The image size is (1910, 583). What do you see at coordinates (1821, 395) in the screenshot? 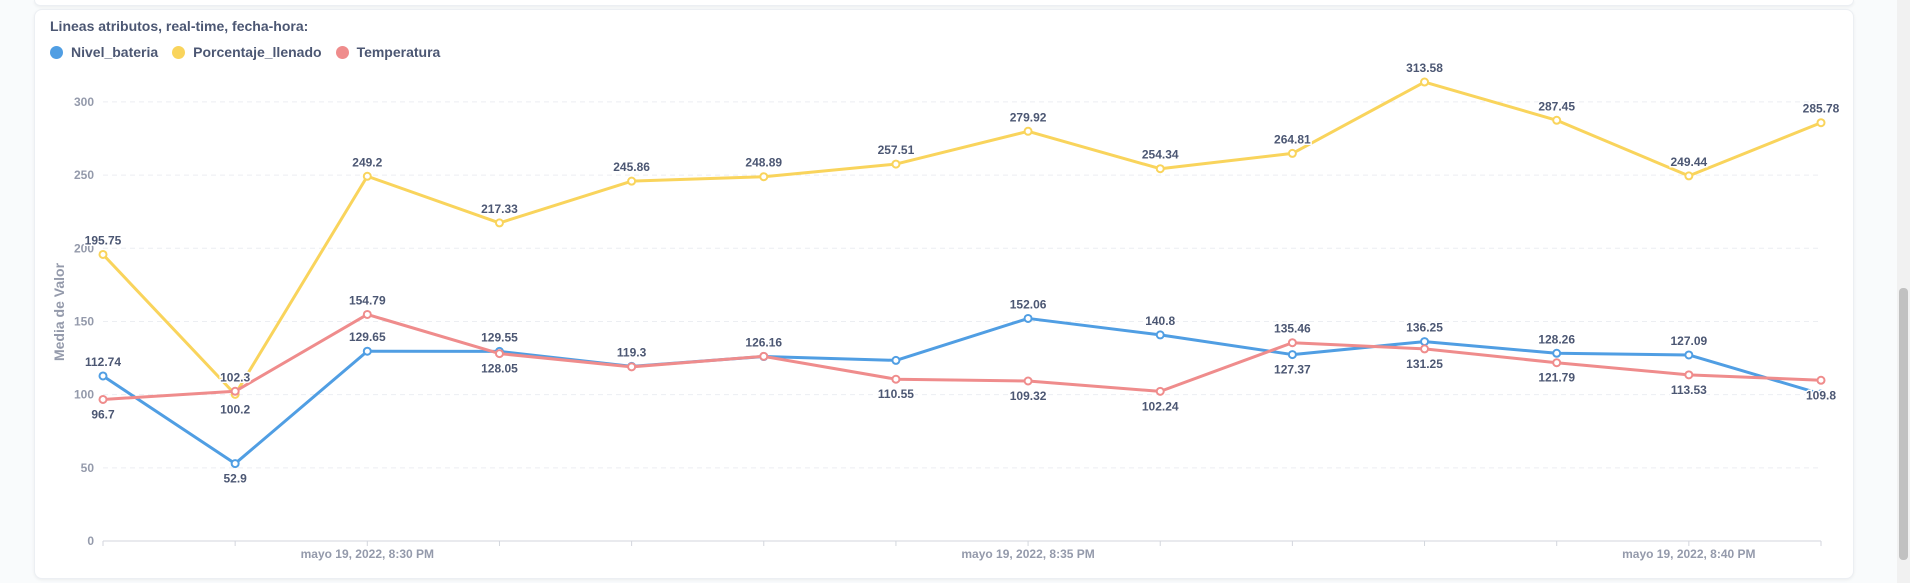
I see `data-label: 109.8` at bounding box center [1821, 395].